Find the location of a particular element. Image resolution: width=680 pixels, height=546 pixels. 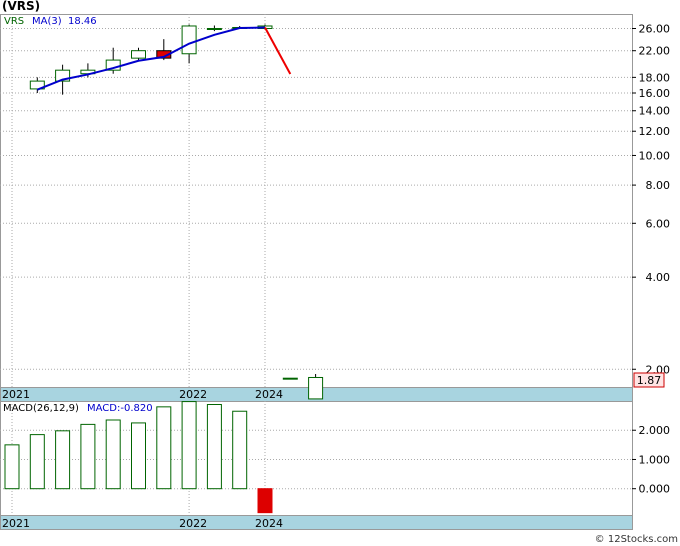

price-tick-label: 10.00 is located at coordinates (655, 155).